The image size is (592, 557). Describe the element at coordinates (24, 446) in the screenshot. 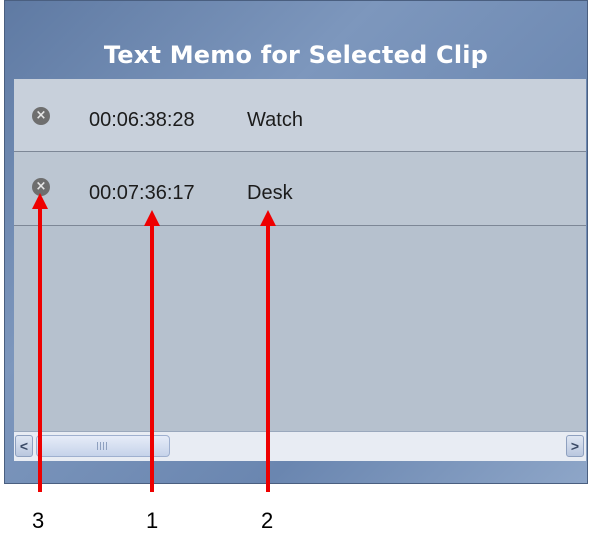

I see `scroll-left-button: <` at that location.